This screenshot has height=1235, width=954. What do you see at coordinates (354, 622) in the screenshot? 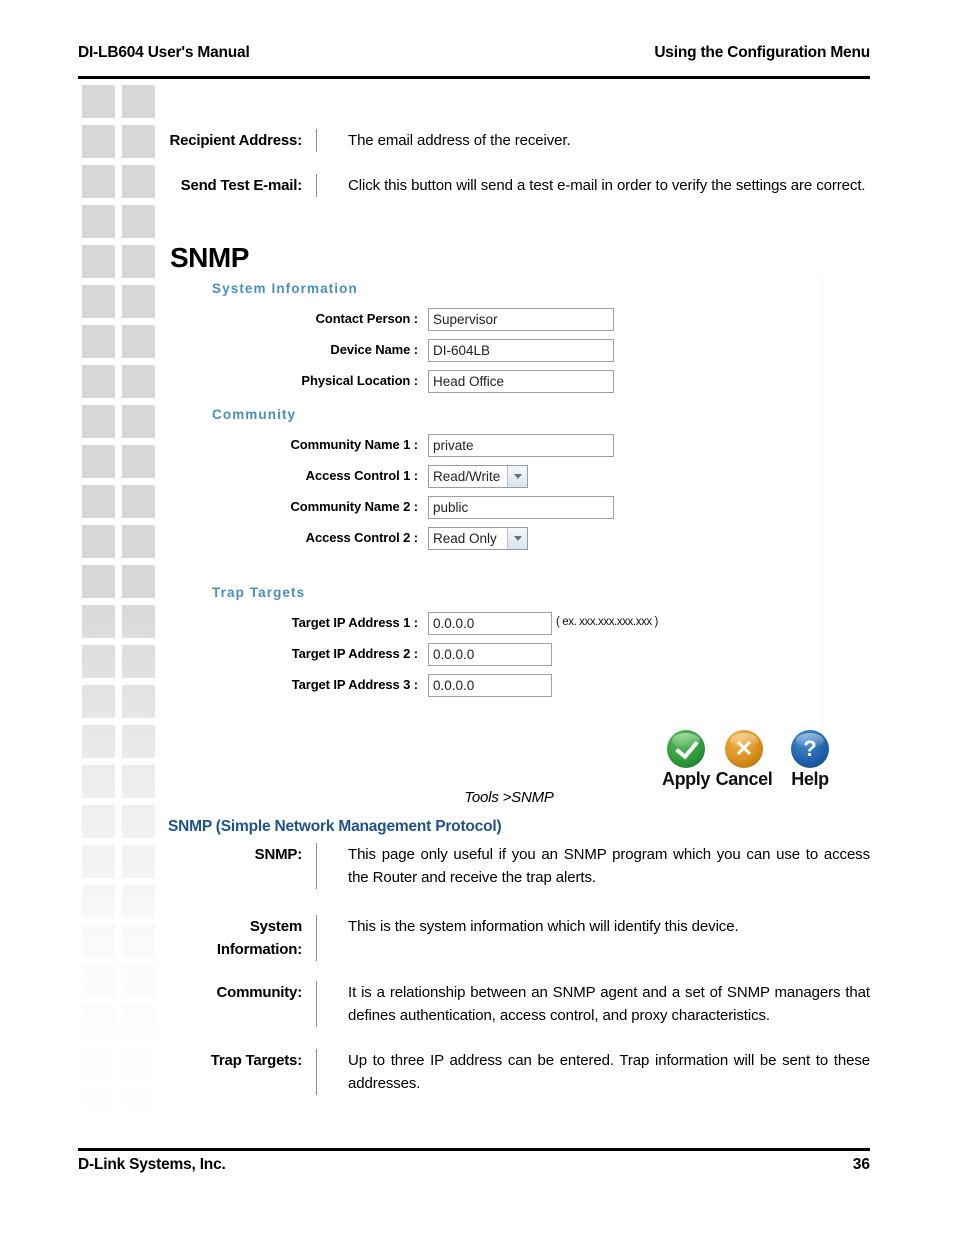
I see `router-field-label: Target IP Address 1 :` at bounding box center [354, 622].